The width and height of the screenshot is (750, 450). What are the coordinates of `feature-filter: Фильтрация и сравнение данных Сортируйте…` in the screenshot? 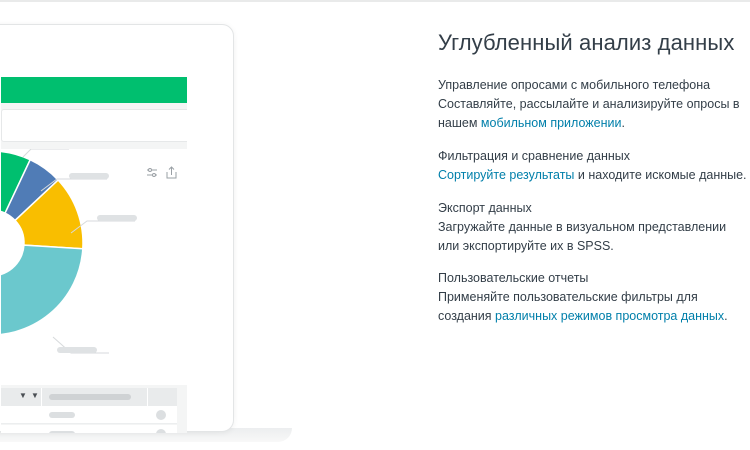 It's located at (594, 166).